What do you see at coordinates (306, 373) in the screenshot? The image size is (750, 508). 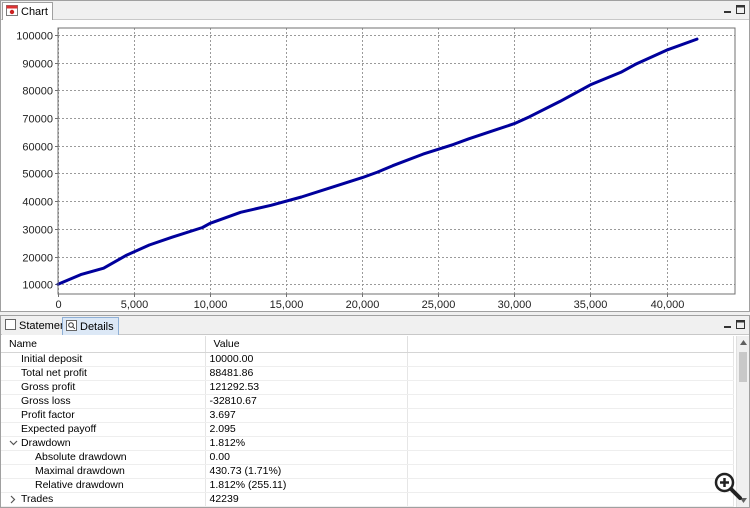 I see `row-value: 88481.86` at bounding box center [306, 373].